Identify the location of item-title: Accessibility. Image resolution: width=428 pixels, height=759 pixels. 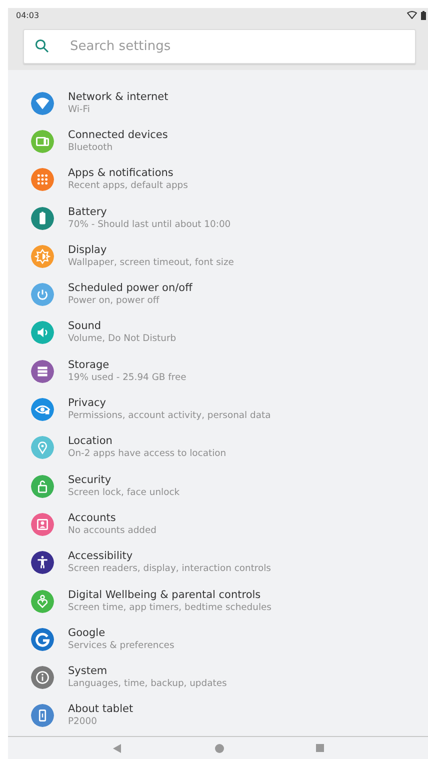
(101, 557).